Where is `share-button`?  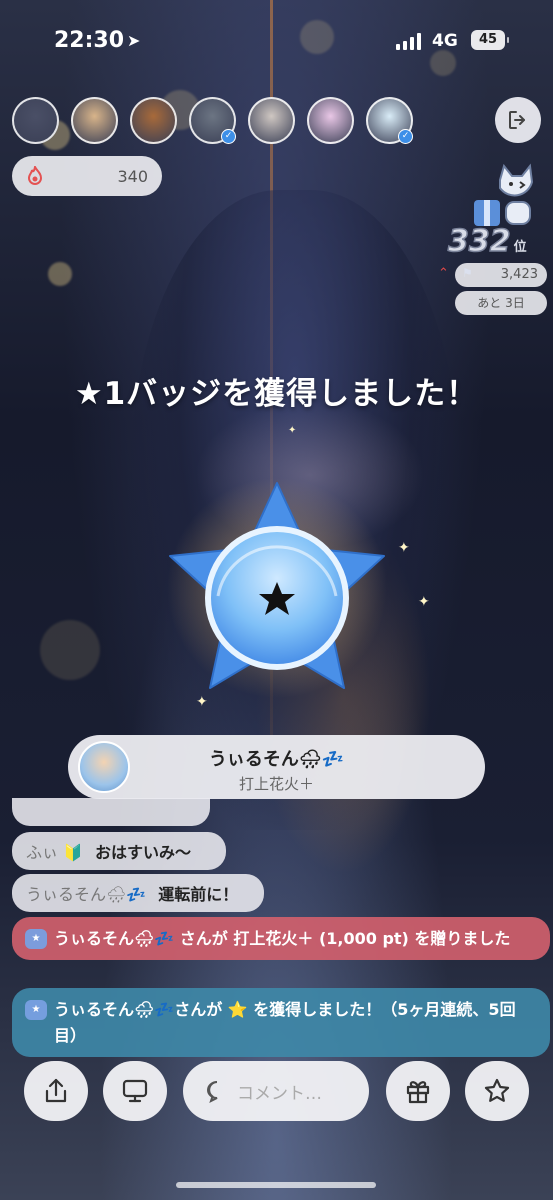
share-button is located at coordinates (56, 1091).